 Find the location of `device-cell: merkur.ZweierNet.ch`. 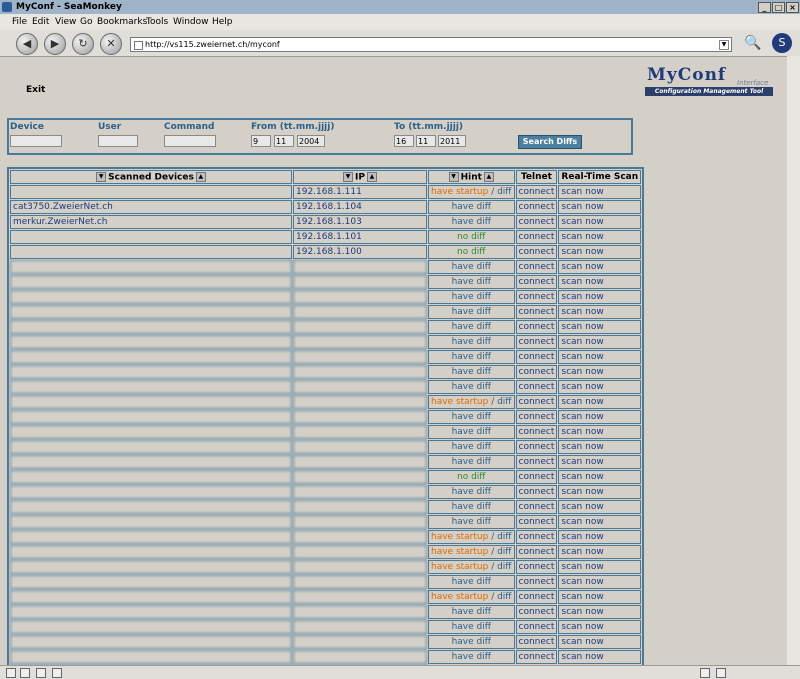

device-cell: merkur.ZweierNet.ch is located at coordinates (151, 222).